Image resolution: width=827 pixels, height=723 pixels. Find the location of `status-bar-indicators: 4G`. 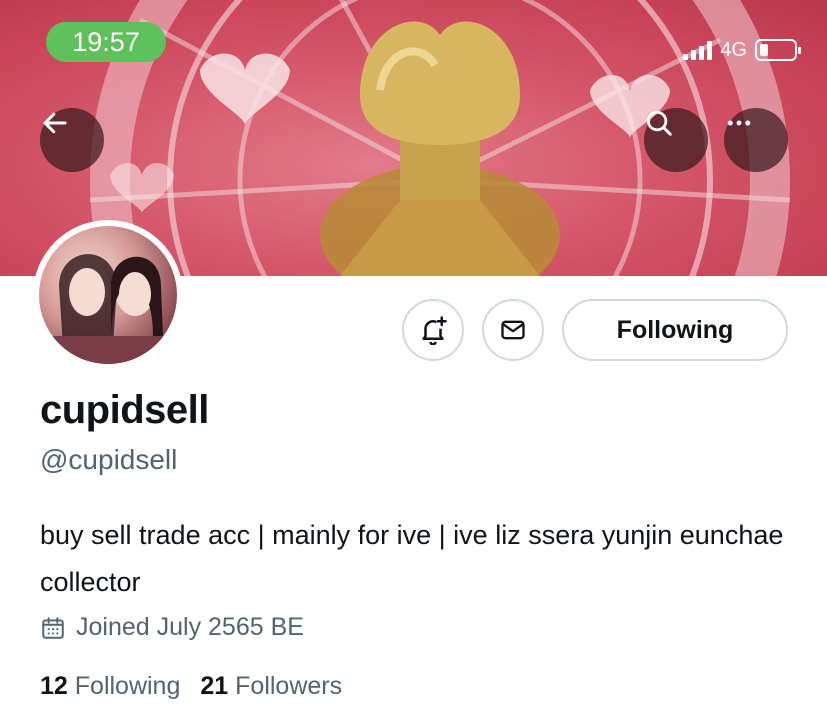

status-bar-indicators: 4G is located at coordinates (742, 50).